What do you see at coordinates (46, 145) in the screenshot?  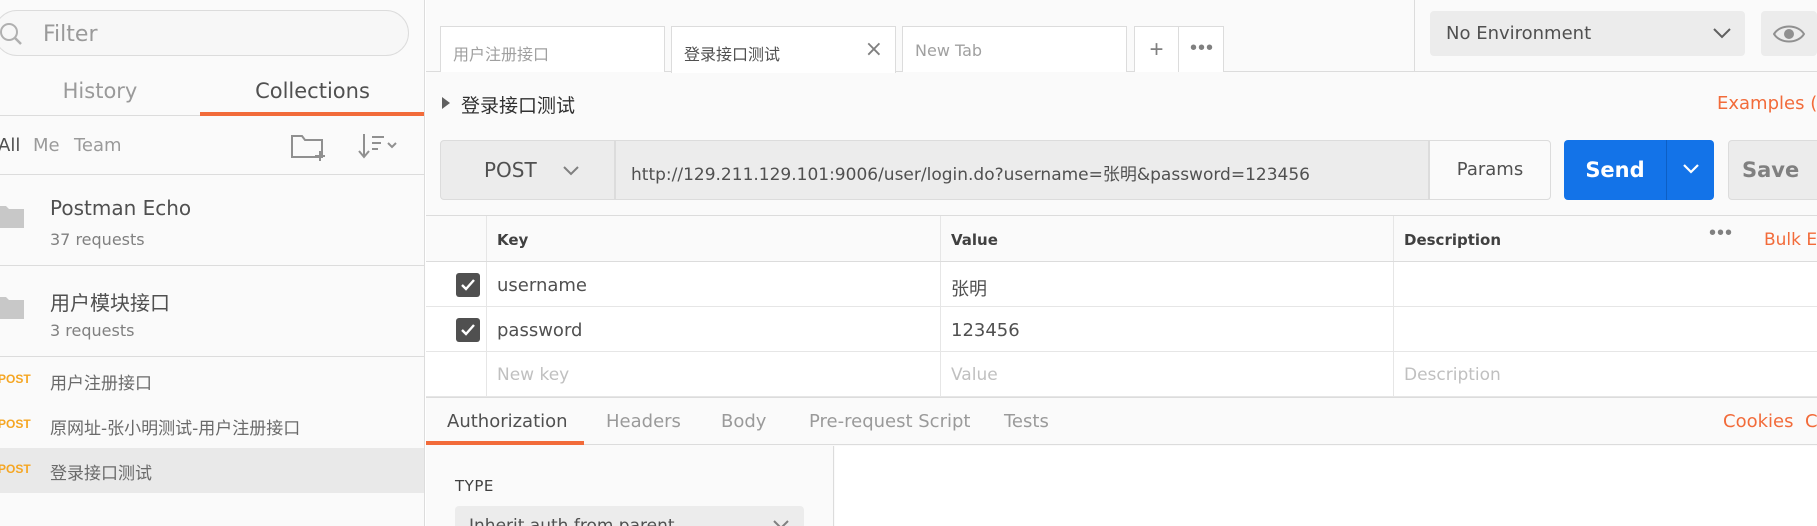 I see `filter-me: Me` at bounding box center [46, 145].